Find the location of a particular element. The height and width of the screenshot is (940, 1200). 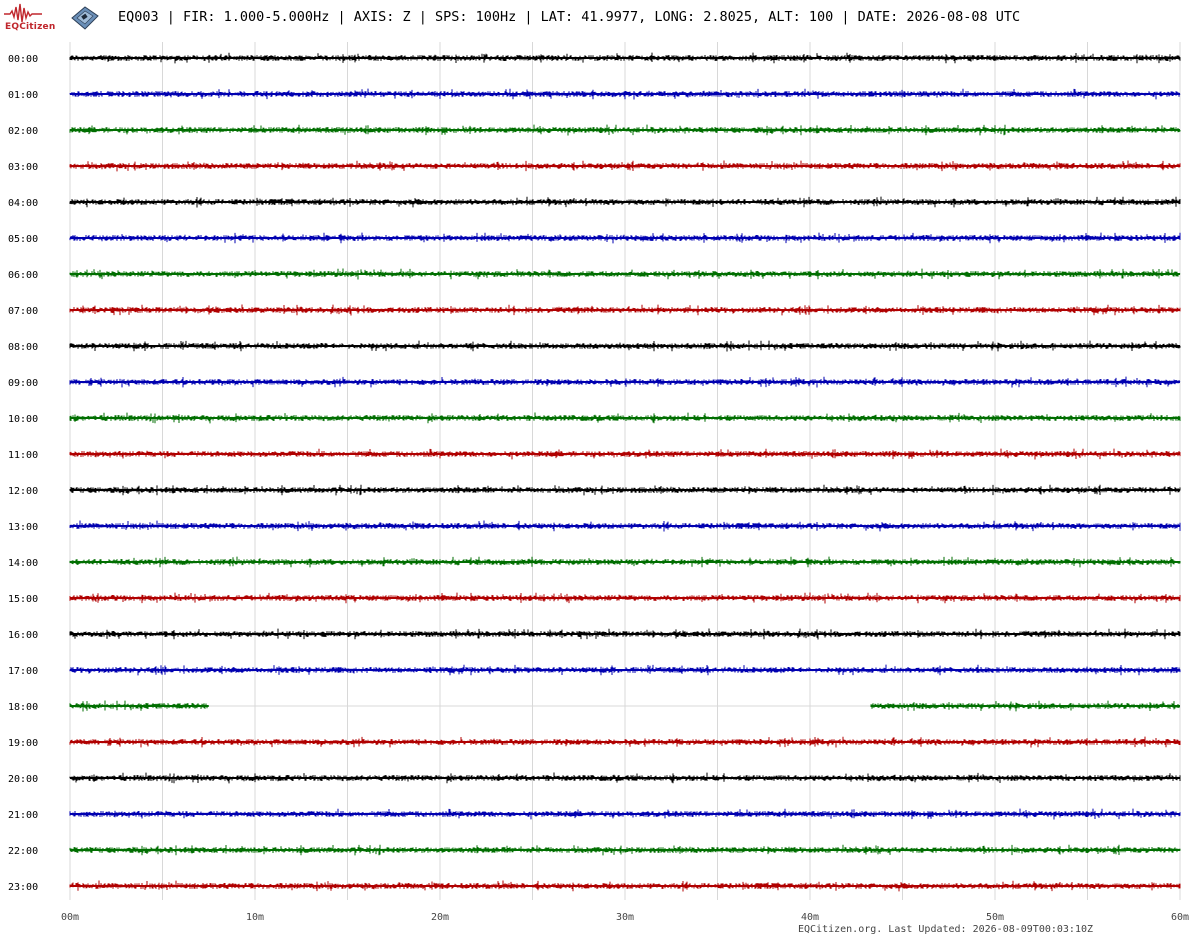

hour-label: 06:00 is located at coordinates (23, 275).